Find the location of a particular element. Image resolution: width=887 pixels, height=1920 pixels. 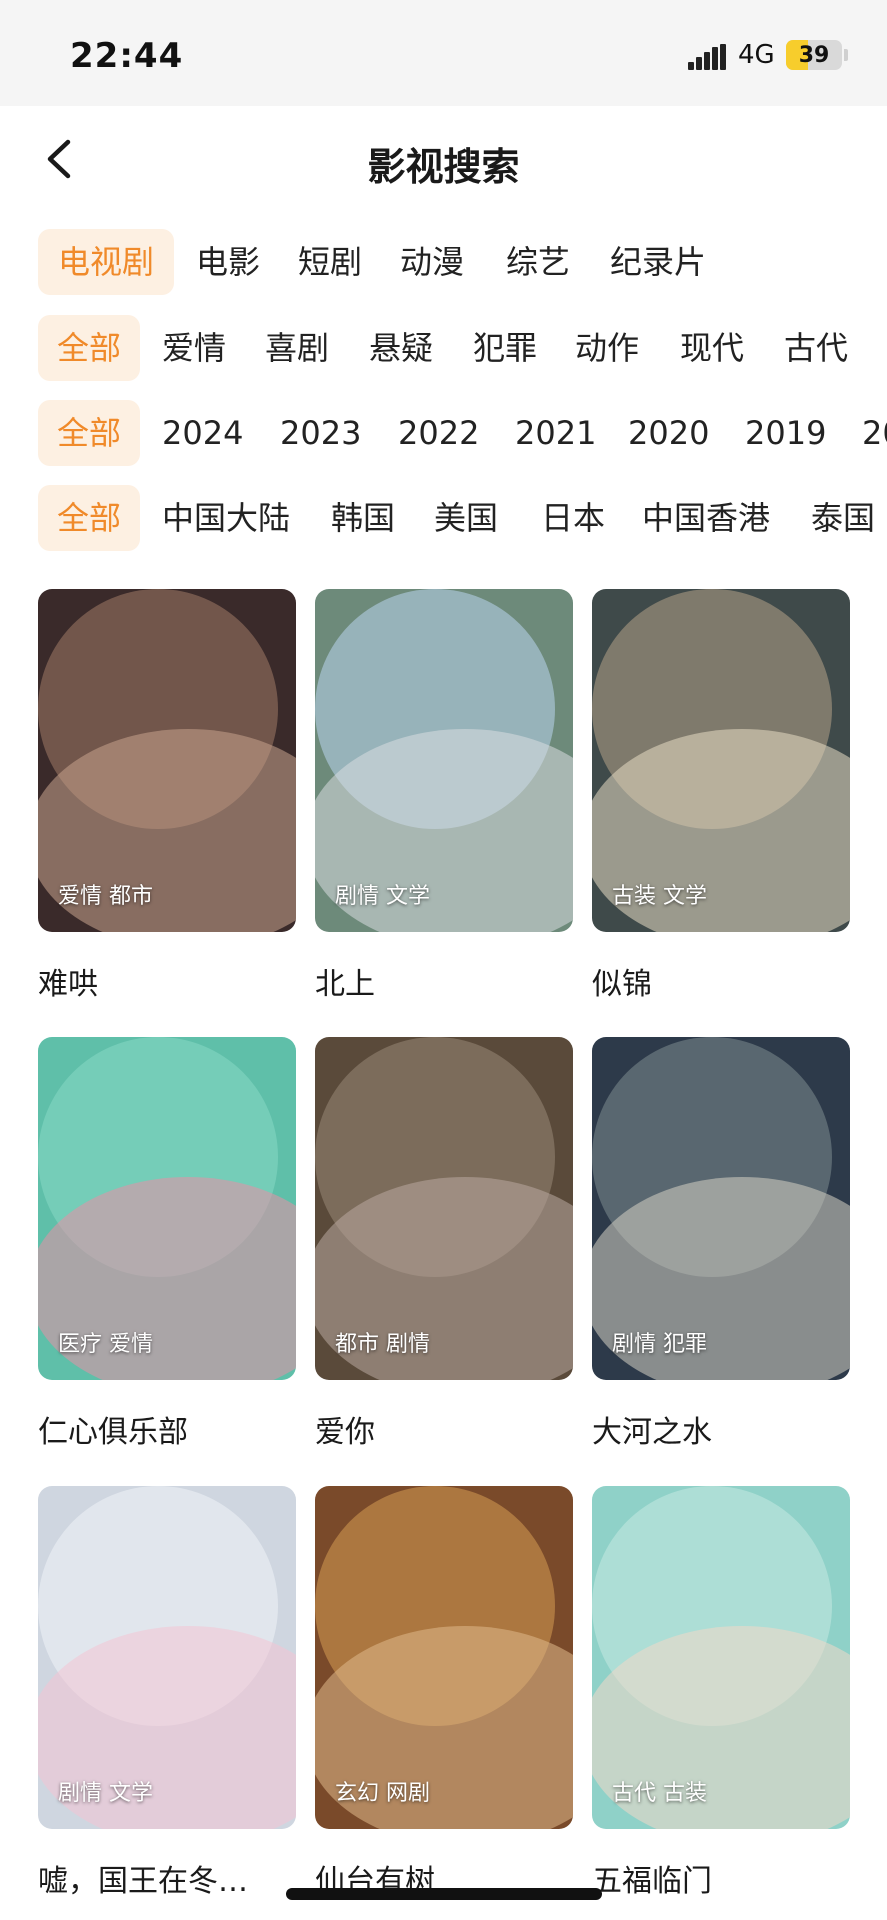

header: 影视搜索 is located at coordinates (443, 161).